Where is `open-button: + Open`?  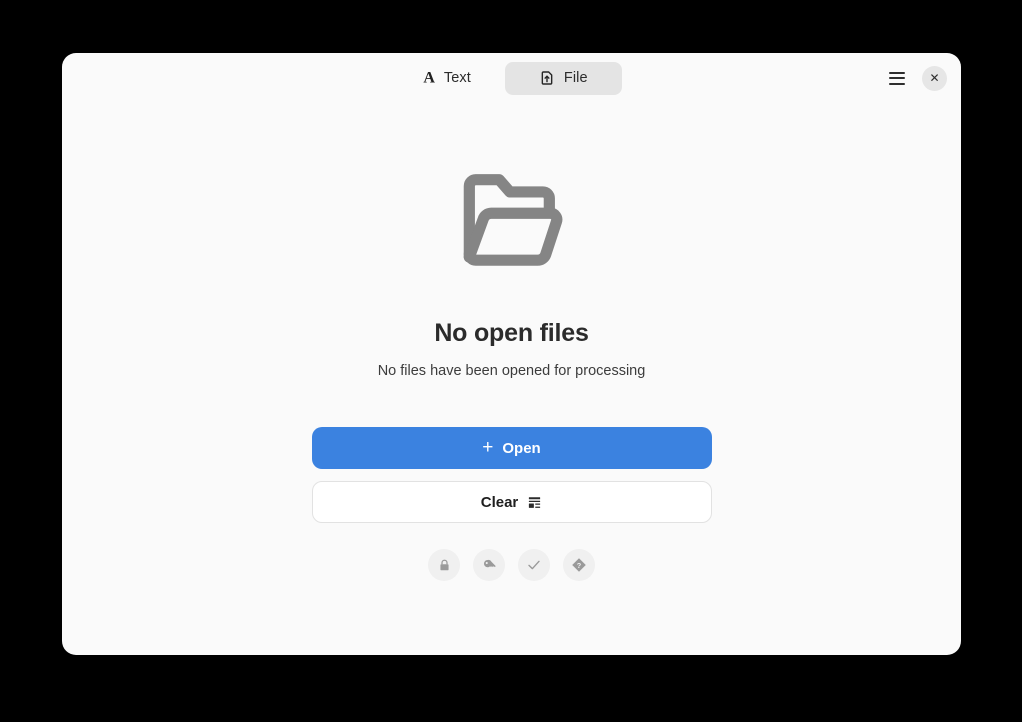
open-button: + Open is located at coordinates (511, 448).